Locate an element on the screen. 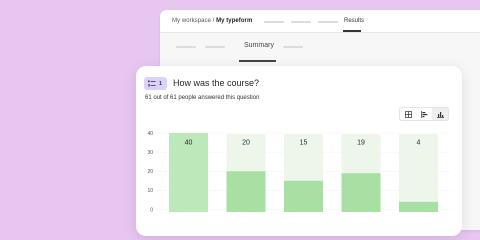  breadcrumb: My workspace / My typeform is located at coordinates (212, 21).